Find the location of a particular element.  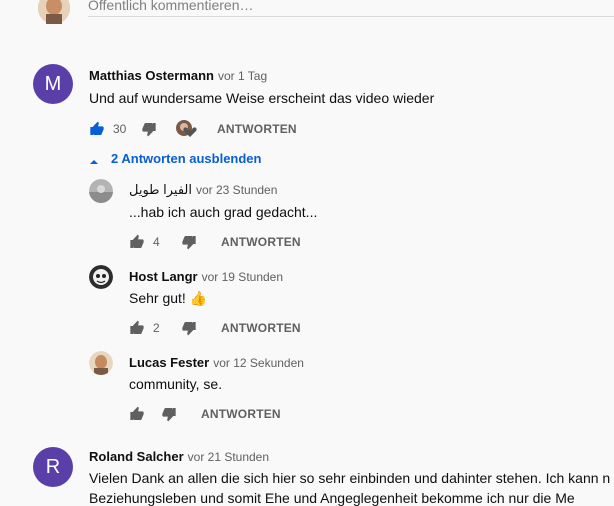

avatar: R is located at coordinates (53, 467).